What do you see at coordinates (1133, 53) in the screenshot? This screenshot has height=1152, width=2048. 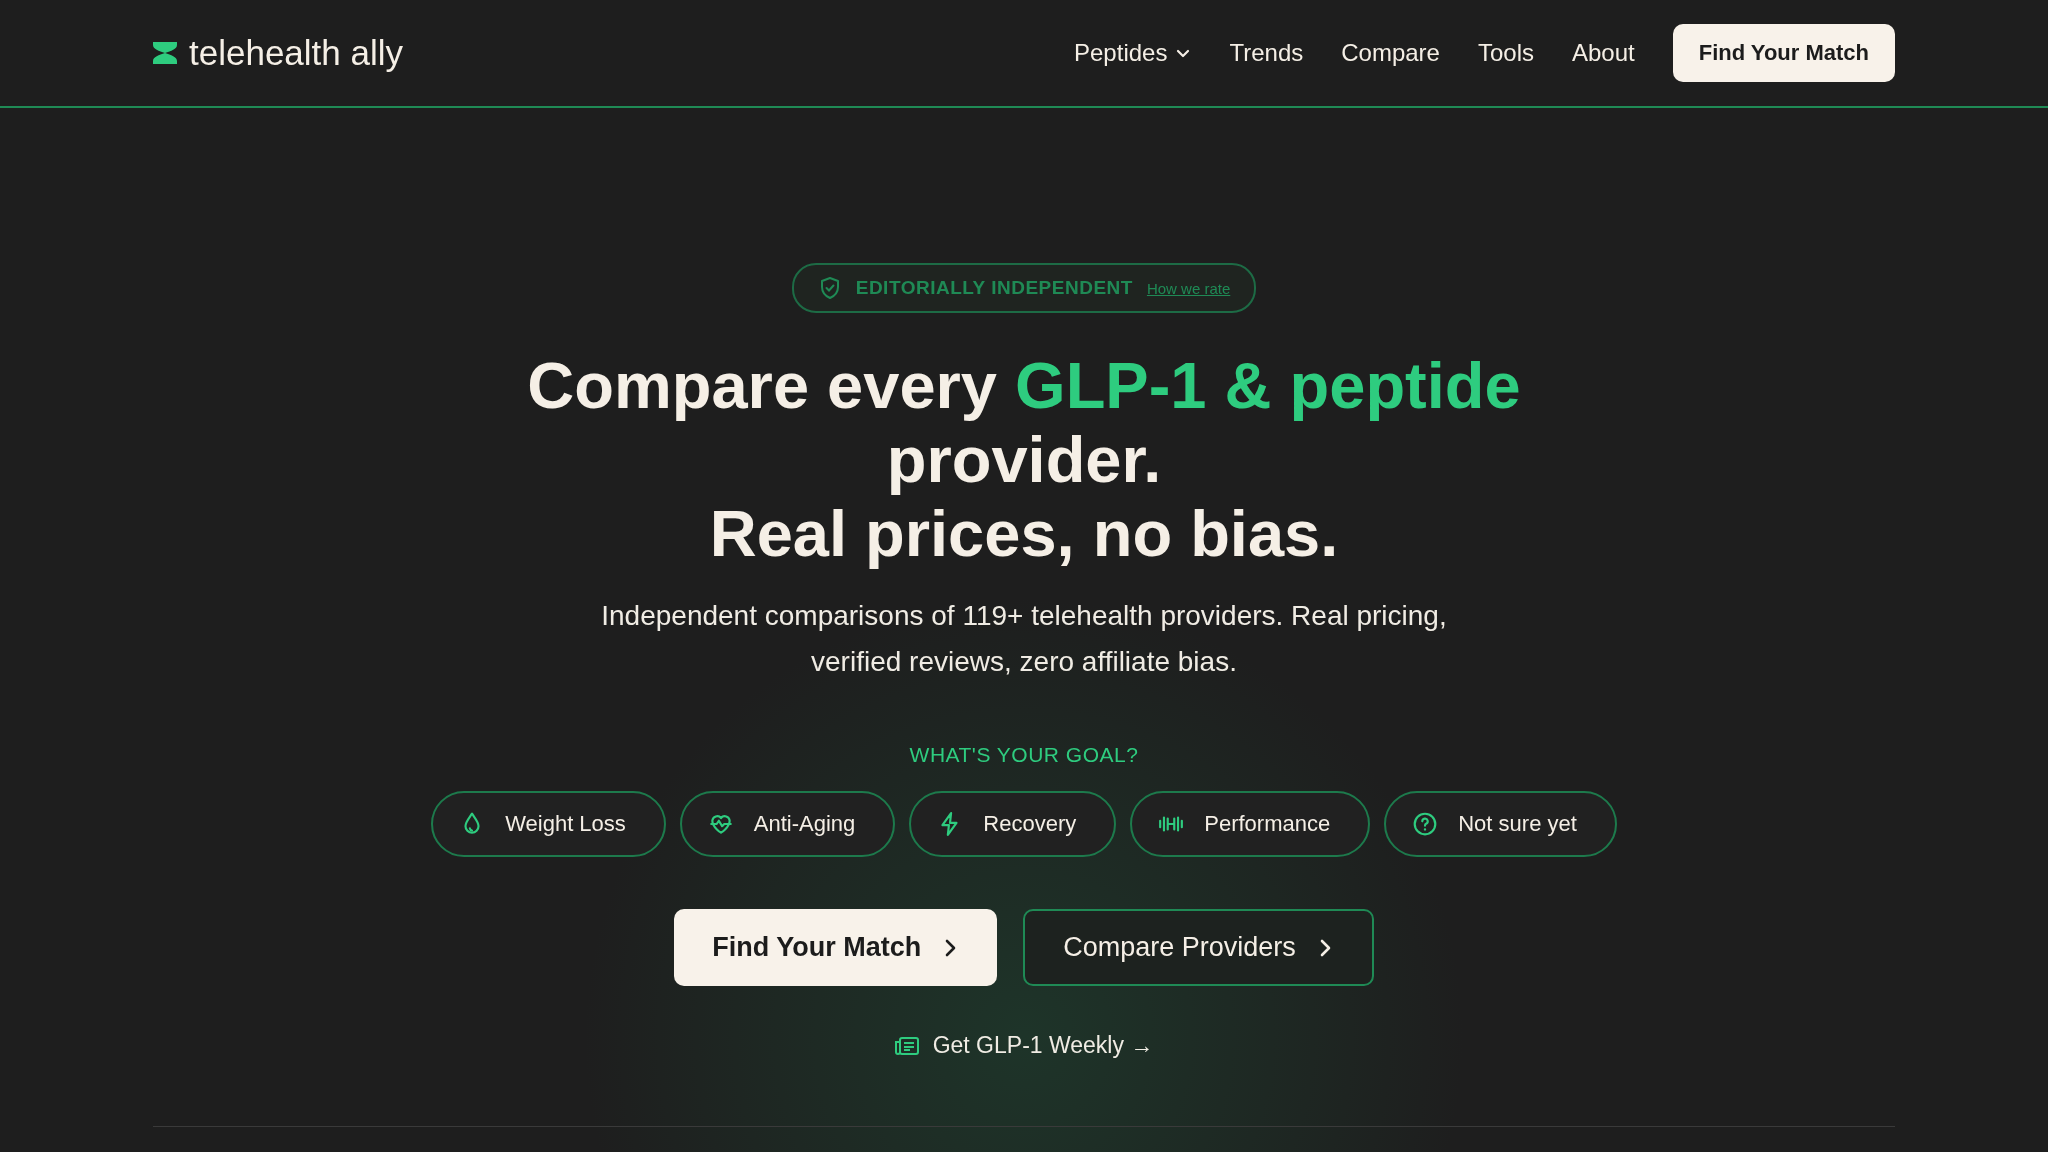 I see `nav-link: Peptides` at bounding box center [1133, 53].